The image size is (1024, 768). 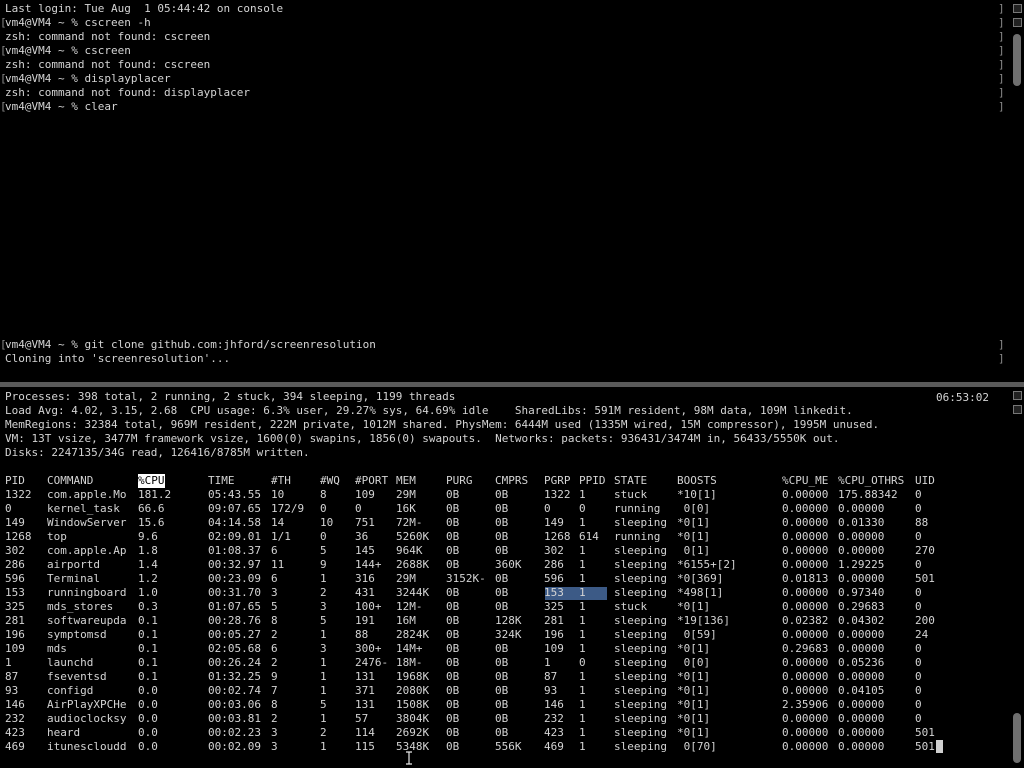 What do you see at coordinates (640, 690) in the screenshot?
I see `table-cell: sleeping` at bounding box center [640, 690].